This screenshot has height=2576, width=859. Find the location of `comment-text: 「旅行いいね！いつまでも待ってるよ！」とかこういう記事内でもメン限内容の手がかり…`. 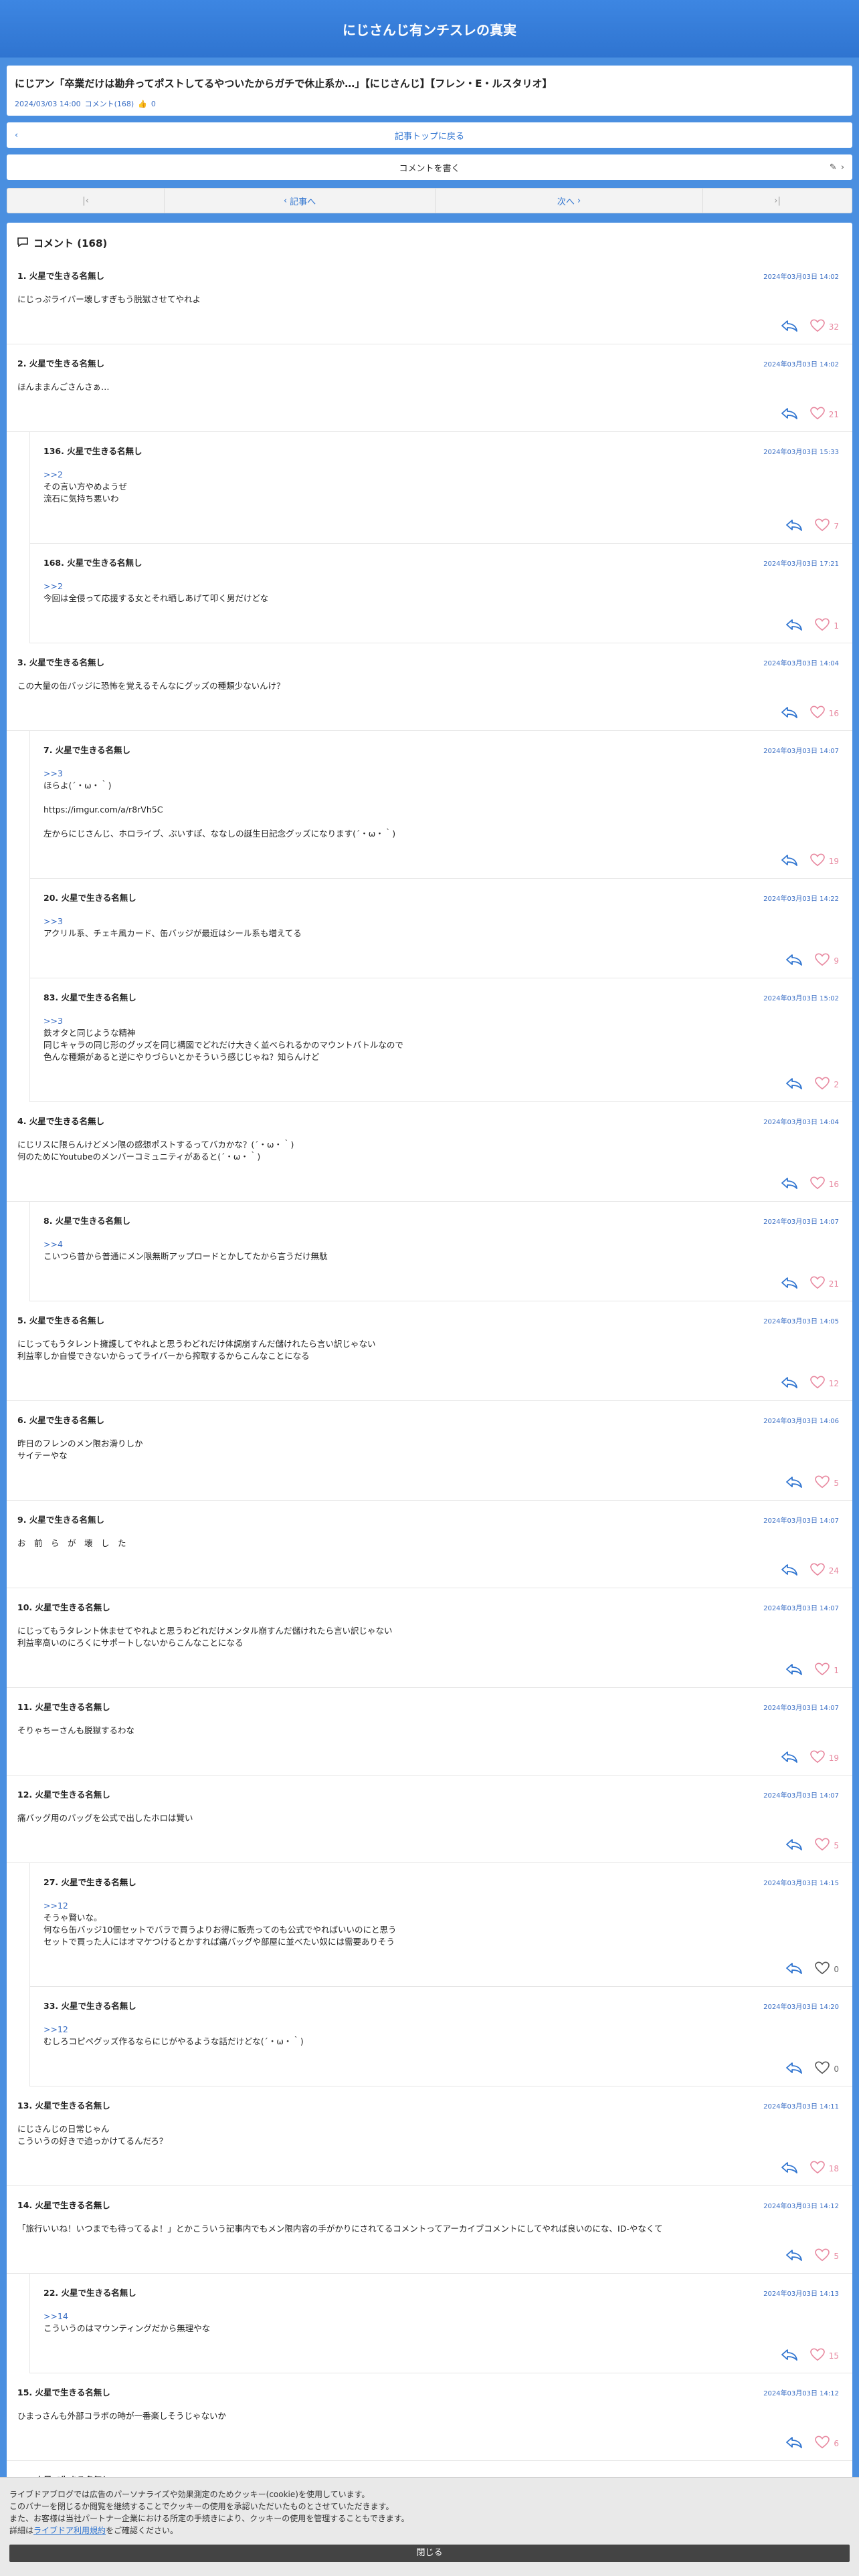

comment-text: 「旅行いいね！いつまでも待ってるよ！」とかこういう記事内でもメン限内容の手がかり… is located at coordinates (340, 2229).